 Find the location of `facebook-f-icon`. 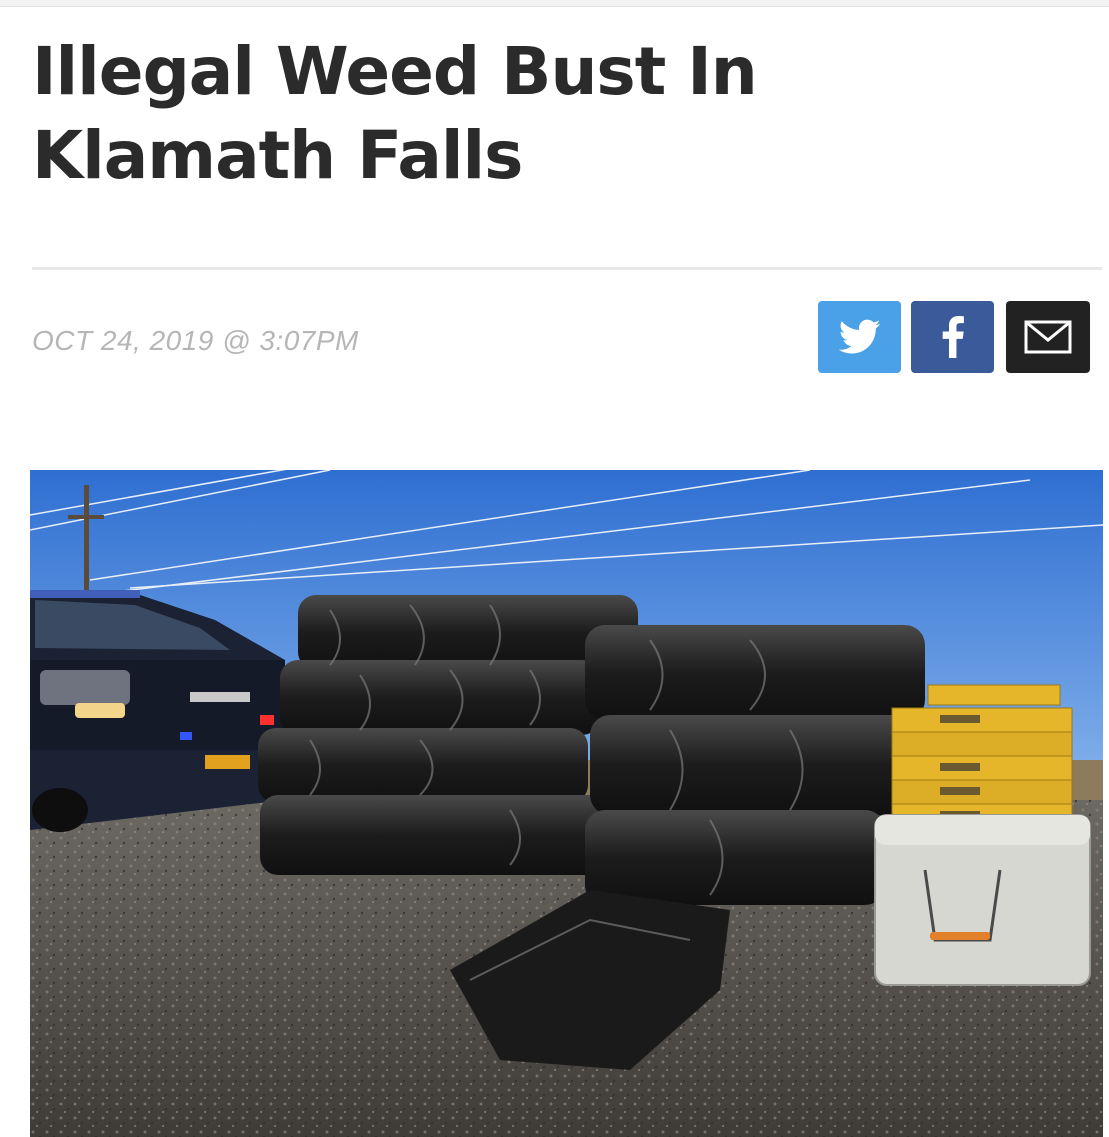

facebook-f-icon is located at coordinates (953, 337).